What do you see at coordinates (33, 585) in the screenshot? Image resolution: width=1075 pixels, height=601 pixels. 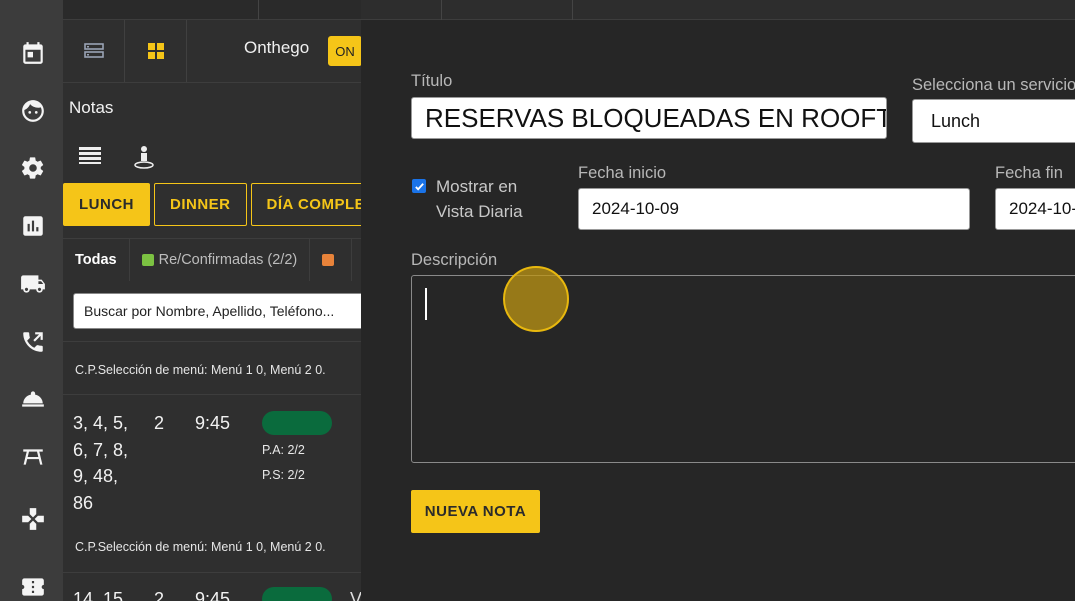 I see `ticket-icon` at bounding box center [33, 585].